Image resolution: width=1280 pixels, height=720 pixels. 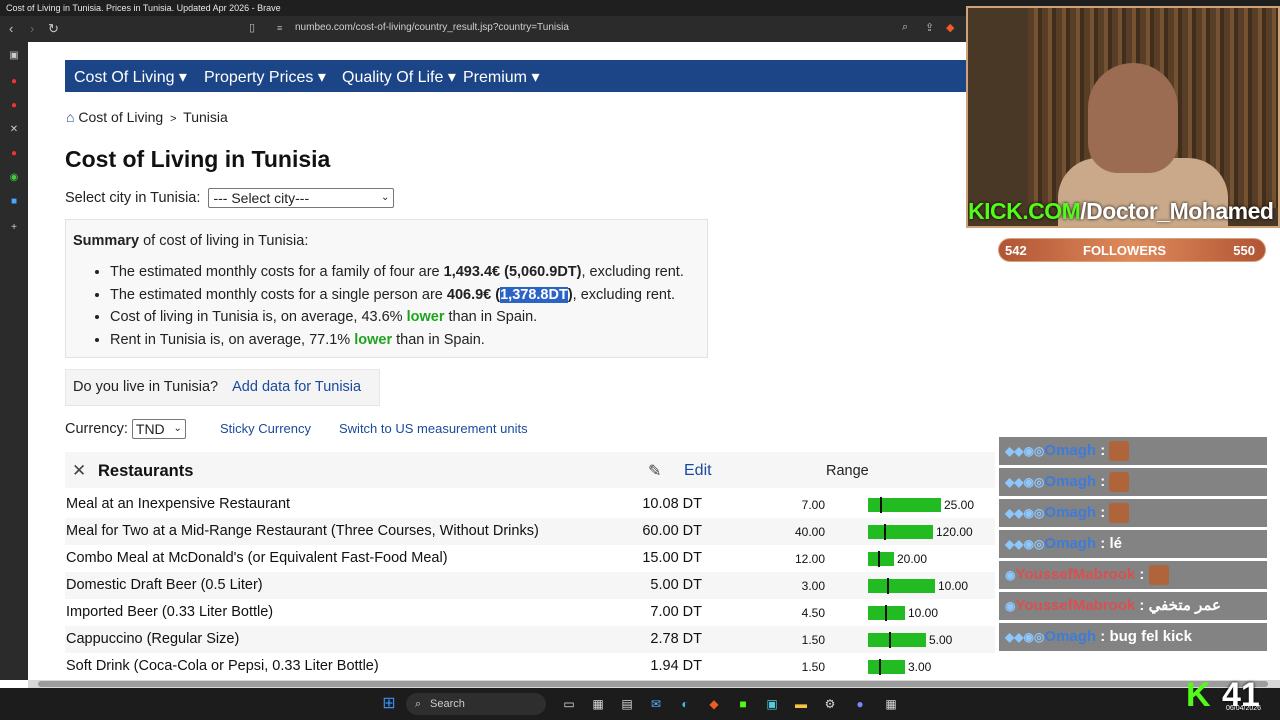 I want to click on switch-units-link: Switch to US measurement units, so click(x=433, y=428).